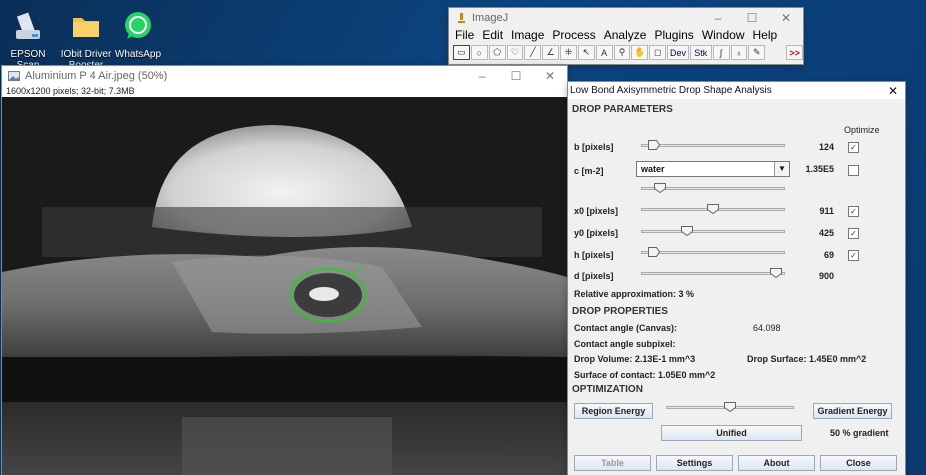 The width and height of the screenshot is (926, 475). Describe the element at coordinates (573, 35) in the screenshot. I see `menu-process: Process` at that location.